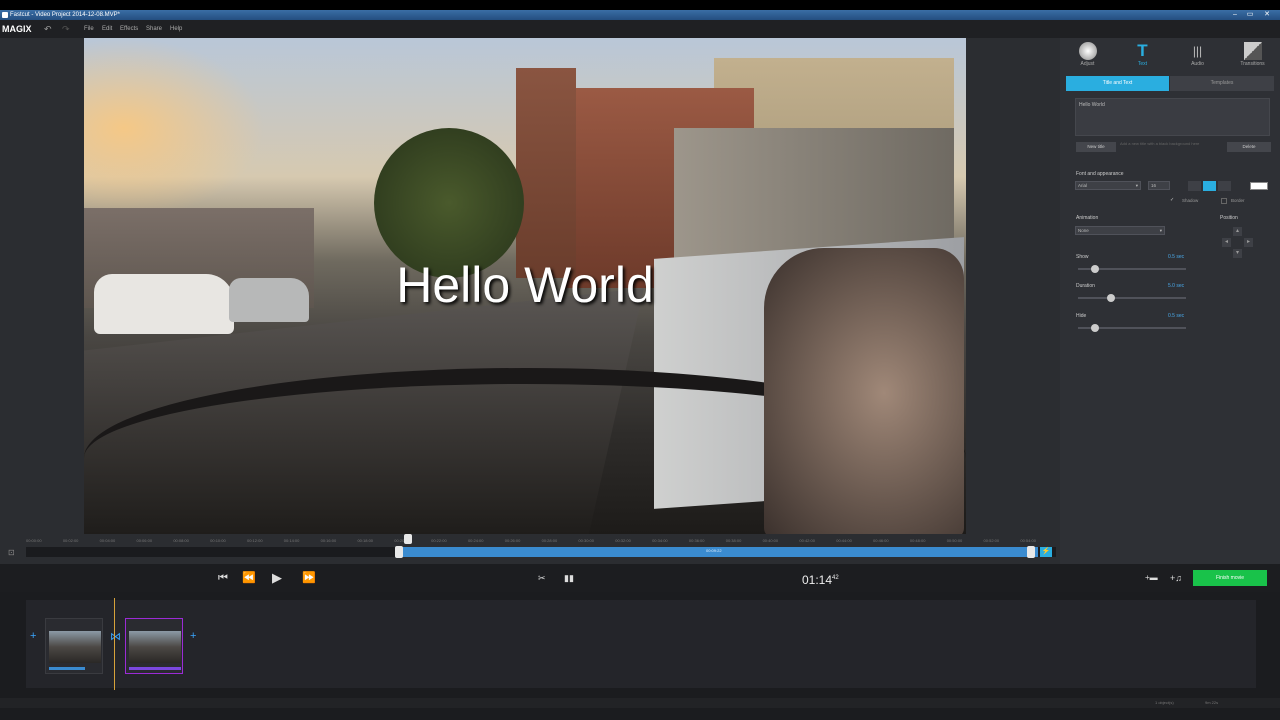  I want to click on tab-transitions-label: Transitions, so click(1252, 64).